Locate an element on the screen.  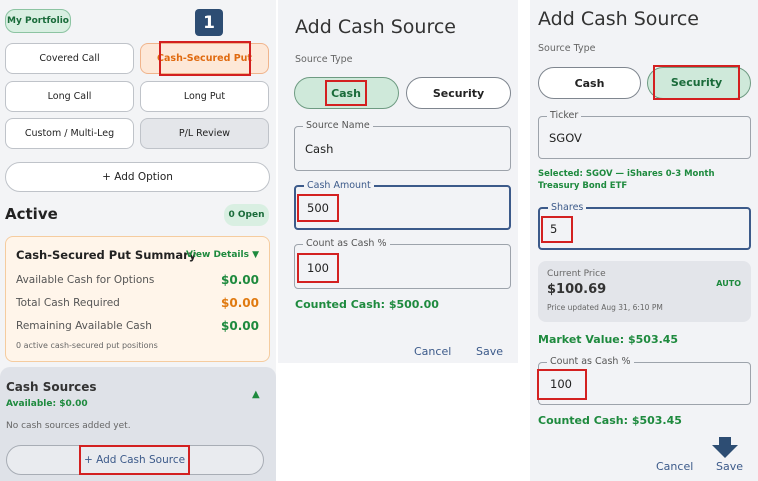
current-price-value: $100.69 is located at coordinates (577, 289).